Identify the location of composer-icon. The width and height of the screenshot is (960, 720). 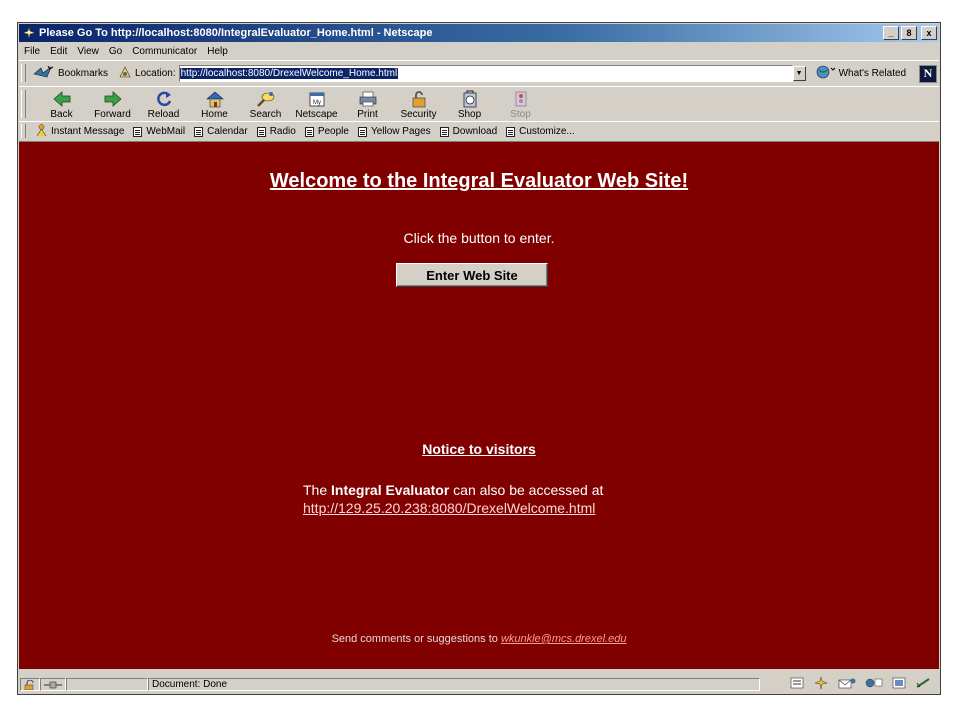
(899, 684).